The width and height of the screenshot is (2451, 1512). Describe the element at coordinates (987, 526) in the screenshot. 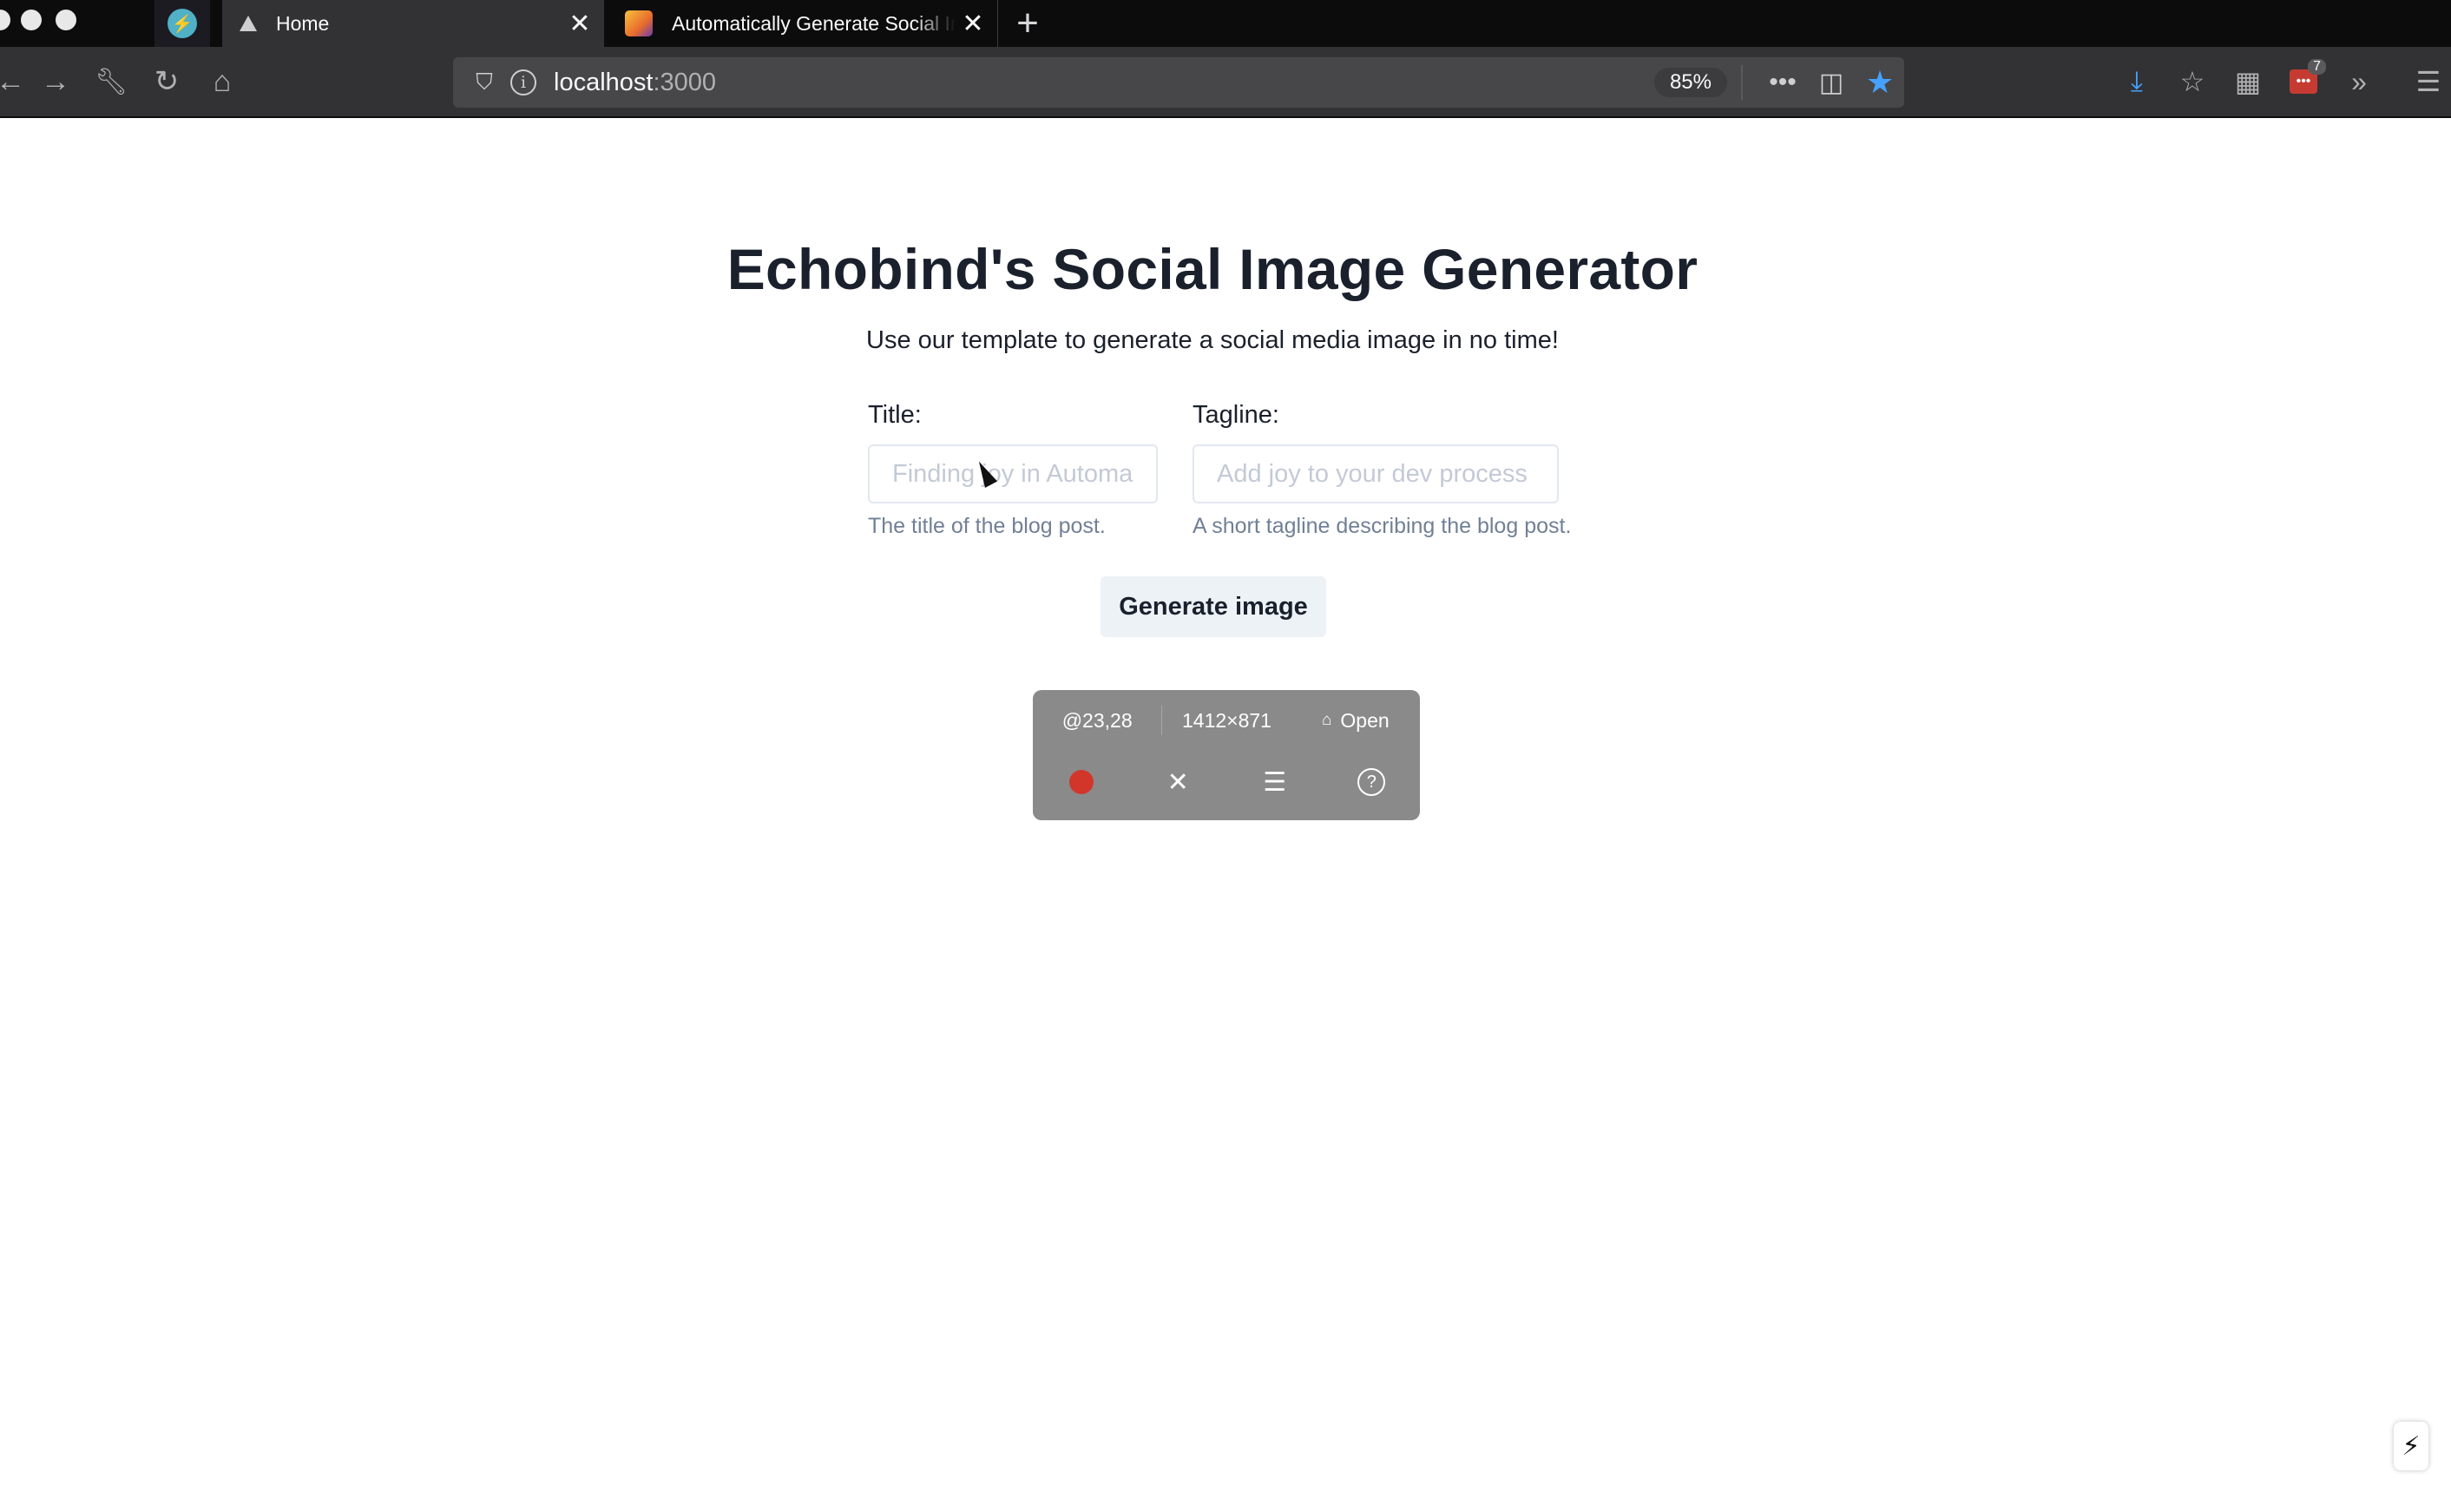

I see `title-help-text: The title of the blog post.` at that location.